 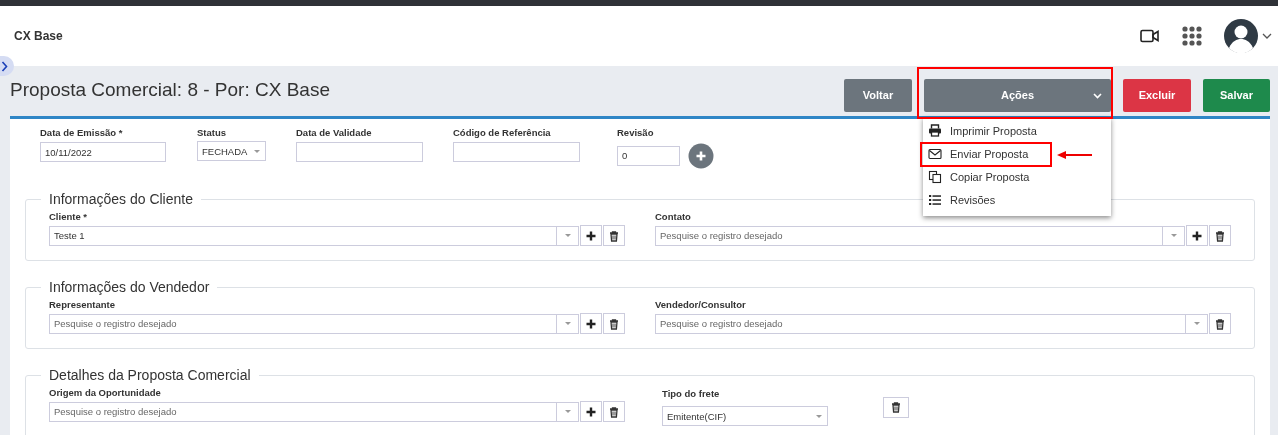 I want to click on menu-item: Enviar Proposta, so click(x=1017, y=154).